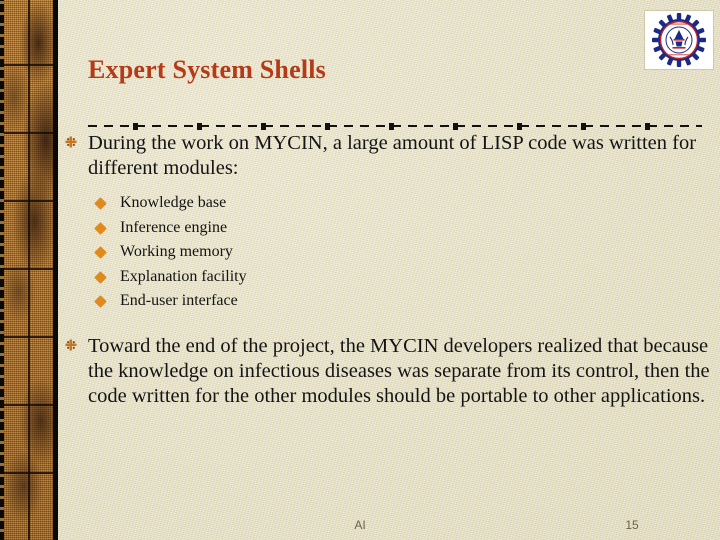 Image resolution: width=720 pixels, height=540 pixels. I want to click on list-item-label: Explanation facility, so click(183, 276).